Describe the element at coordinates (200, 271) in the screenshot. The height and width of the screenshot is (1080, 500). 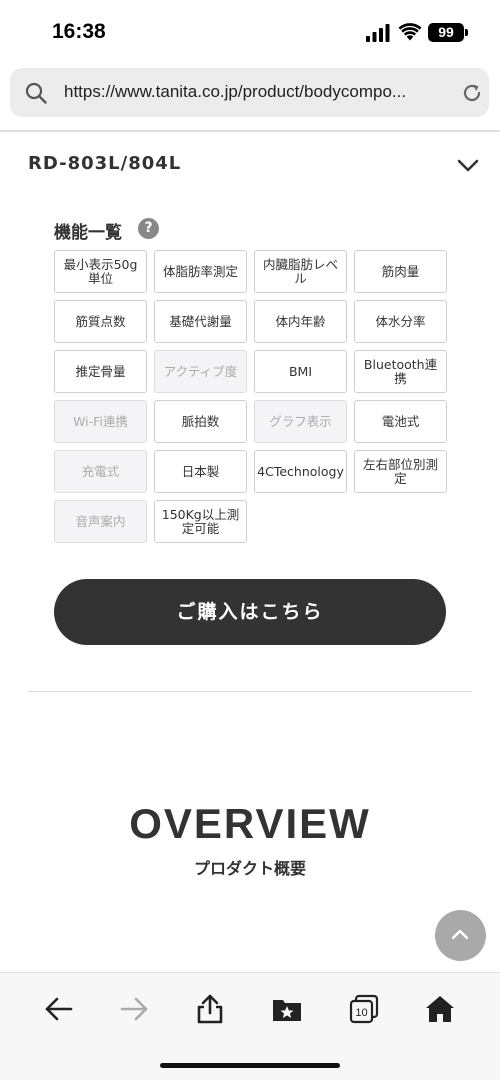
I see `feature-item: 体脂肪率測定` at that location.